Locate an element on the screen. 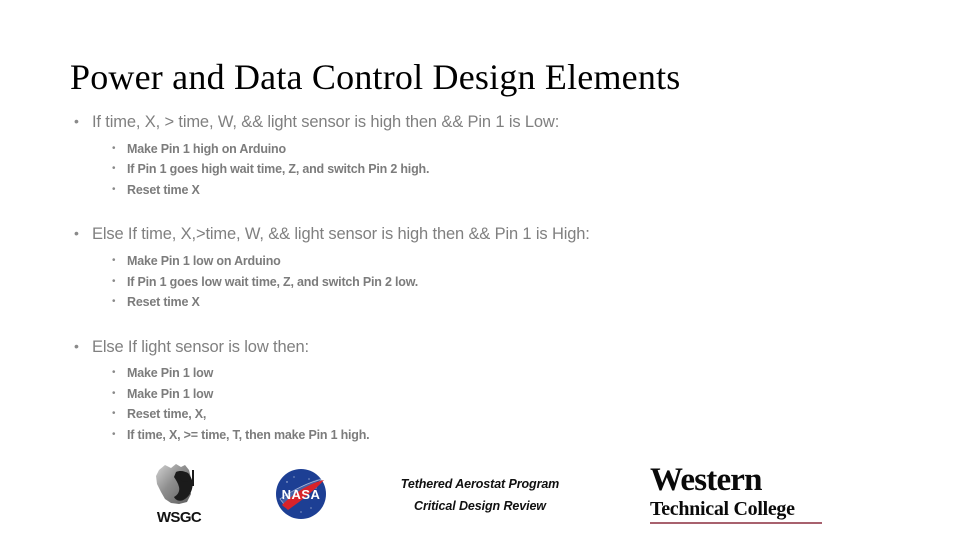 The width and height of the screenshot is (960, 540). nasa-wordmark: NASA is located at coordinates (301, 494).